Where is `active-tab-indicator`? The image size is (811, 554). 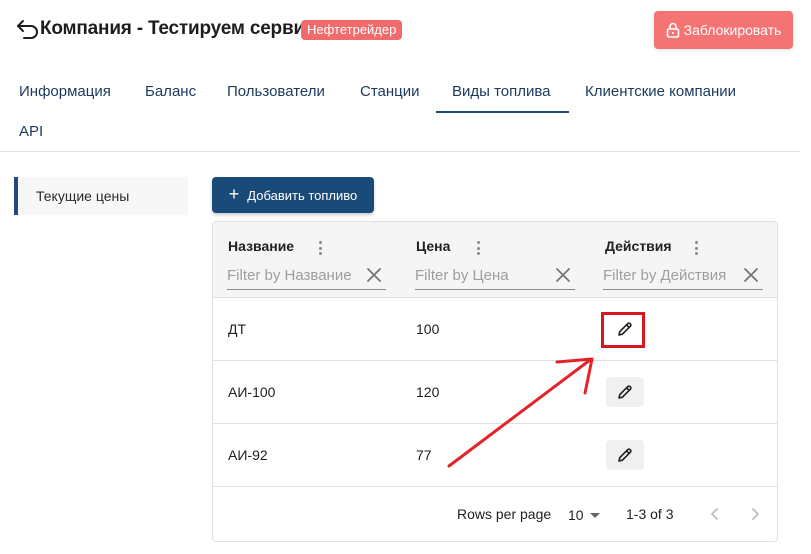
active-tab-indicator is located at coordinates (502, 112).